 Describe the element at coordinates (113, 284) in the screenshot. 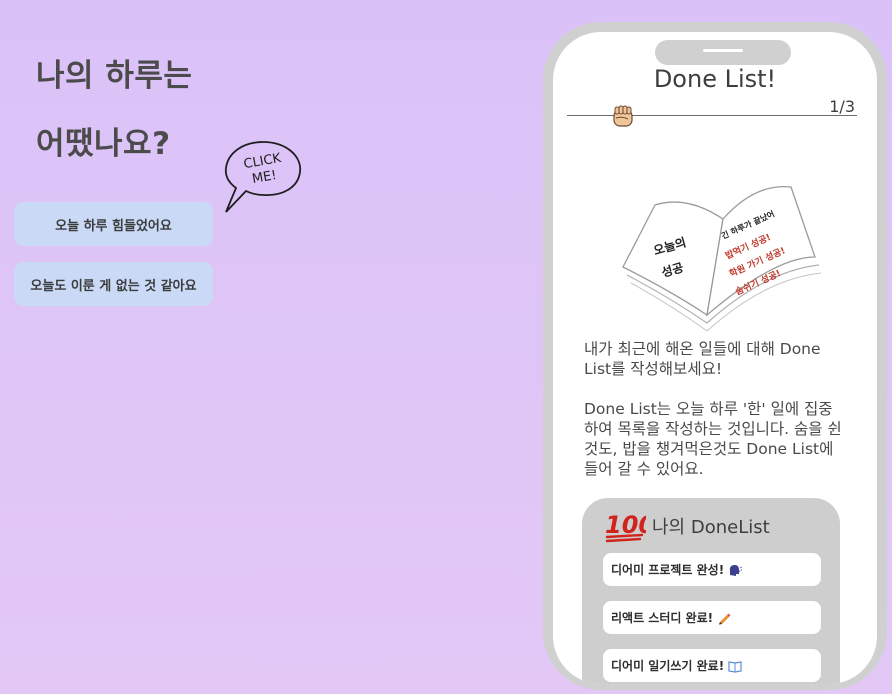

I see `choice-no-achievement-button: 오늘도 이룬 게 없는 것 같아요` at that location.